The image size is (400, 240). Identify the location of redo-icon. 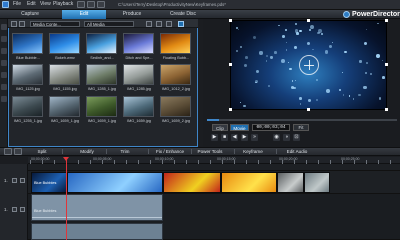
(91, 4).